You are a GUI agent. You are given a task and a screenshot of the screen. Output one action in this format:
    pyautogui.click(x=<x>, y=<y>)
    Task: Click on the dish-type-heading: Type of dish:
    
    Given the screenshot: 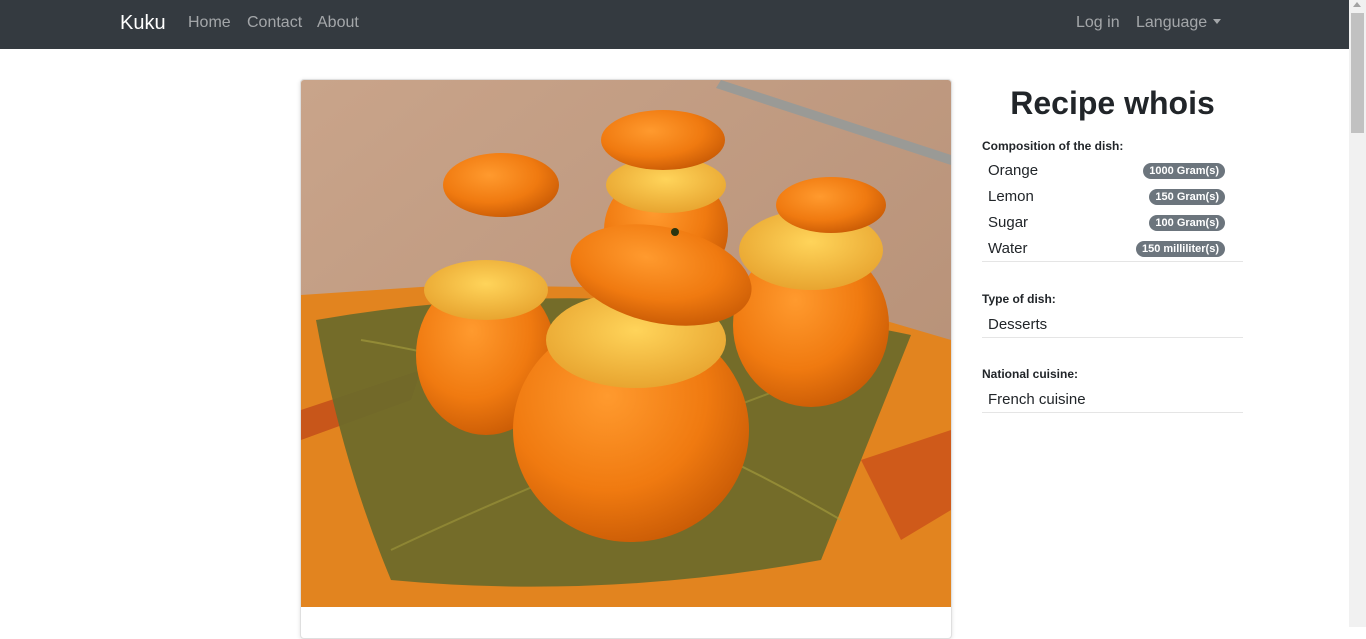 What is the action you would take?
    pyautogui.click(x=1019, y=299)
    